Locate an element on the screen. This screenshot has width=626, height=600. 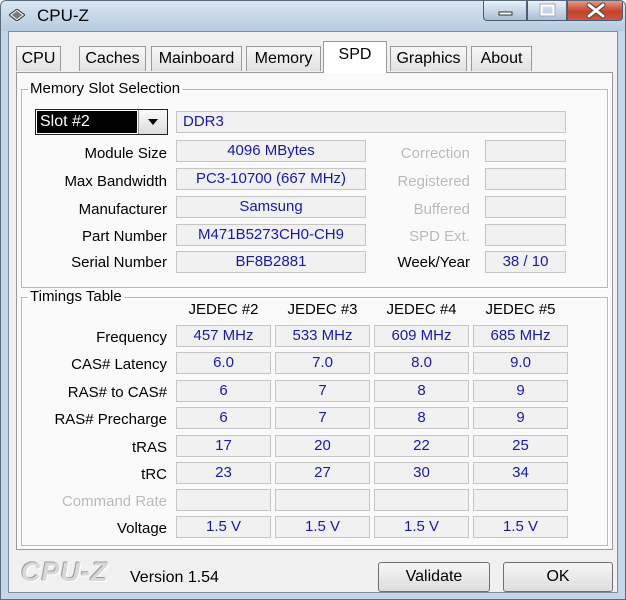
app-icon is located at coordinates (17, 15).